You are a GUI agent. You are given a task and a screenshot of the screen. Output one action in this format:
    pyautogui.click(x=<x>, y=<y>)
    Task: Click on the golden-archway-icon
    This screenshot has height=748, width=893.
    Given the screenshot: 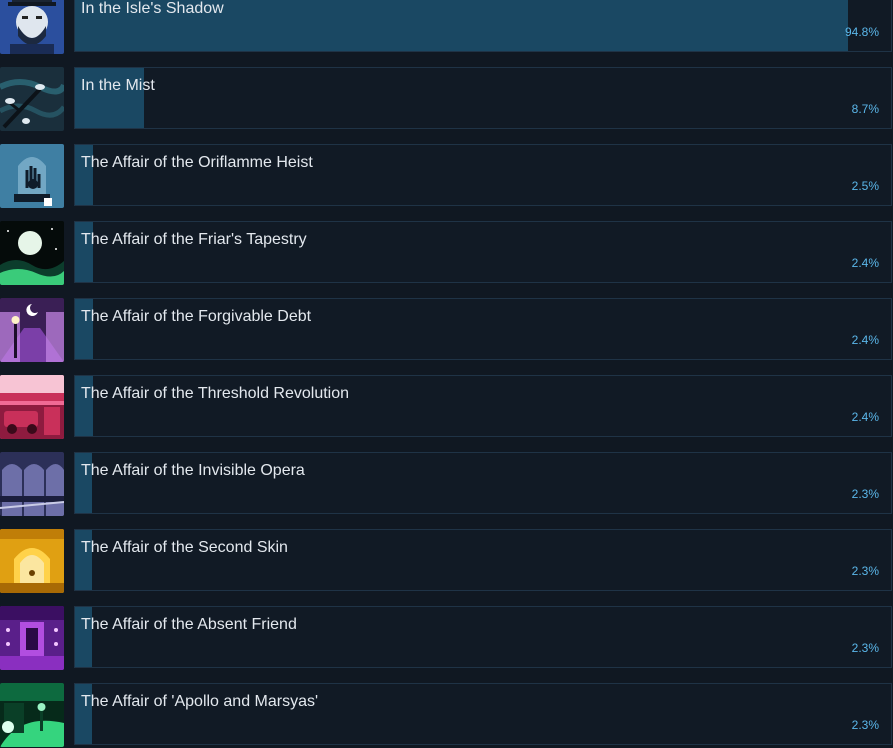 What is the action you would take?
    pyautogui.click(x=32, y=561)
    